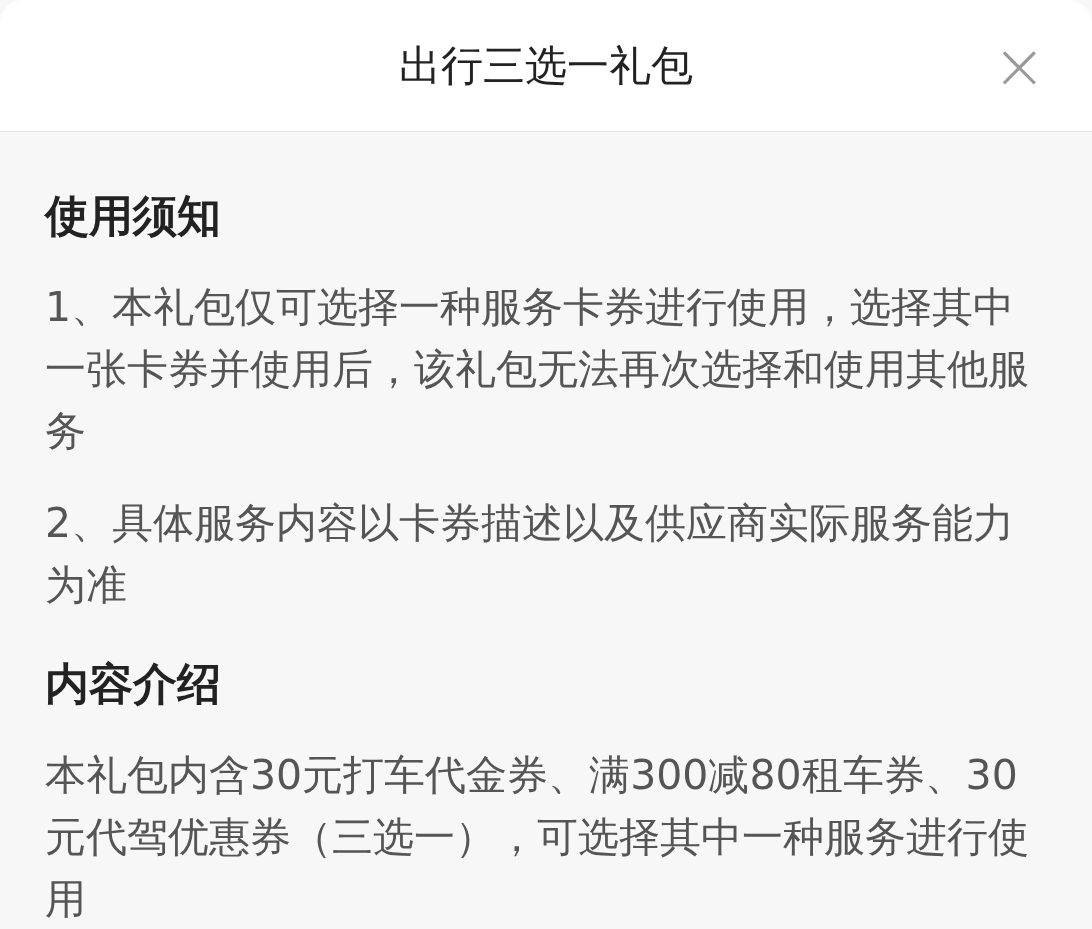  Describe the element at coordinates (133, 216) in the screenshot. I see `section-heading: 使用须知` at that location.